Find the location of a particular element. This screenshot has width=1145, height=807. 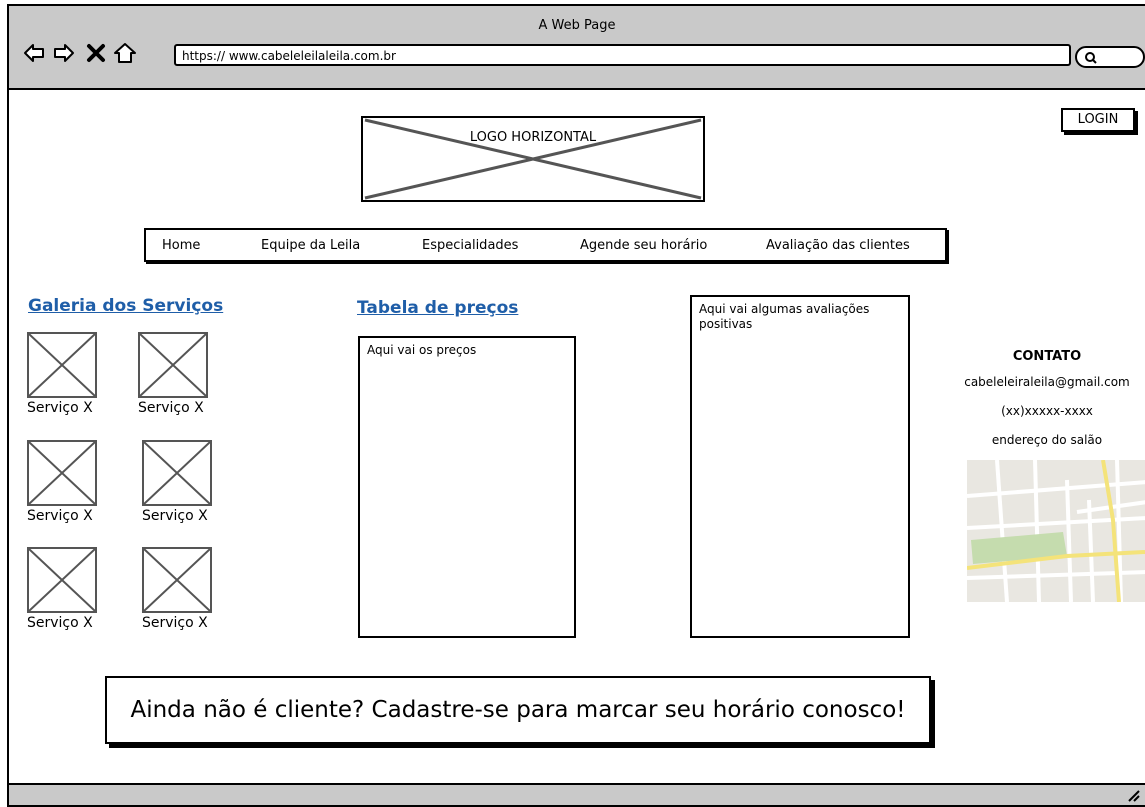

contact-address: endereço do salão is located at coordinates (1047, 440).